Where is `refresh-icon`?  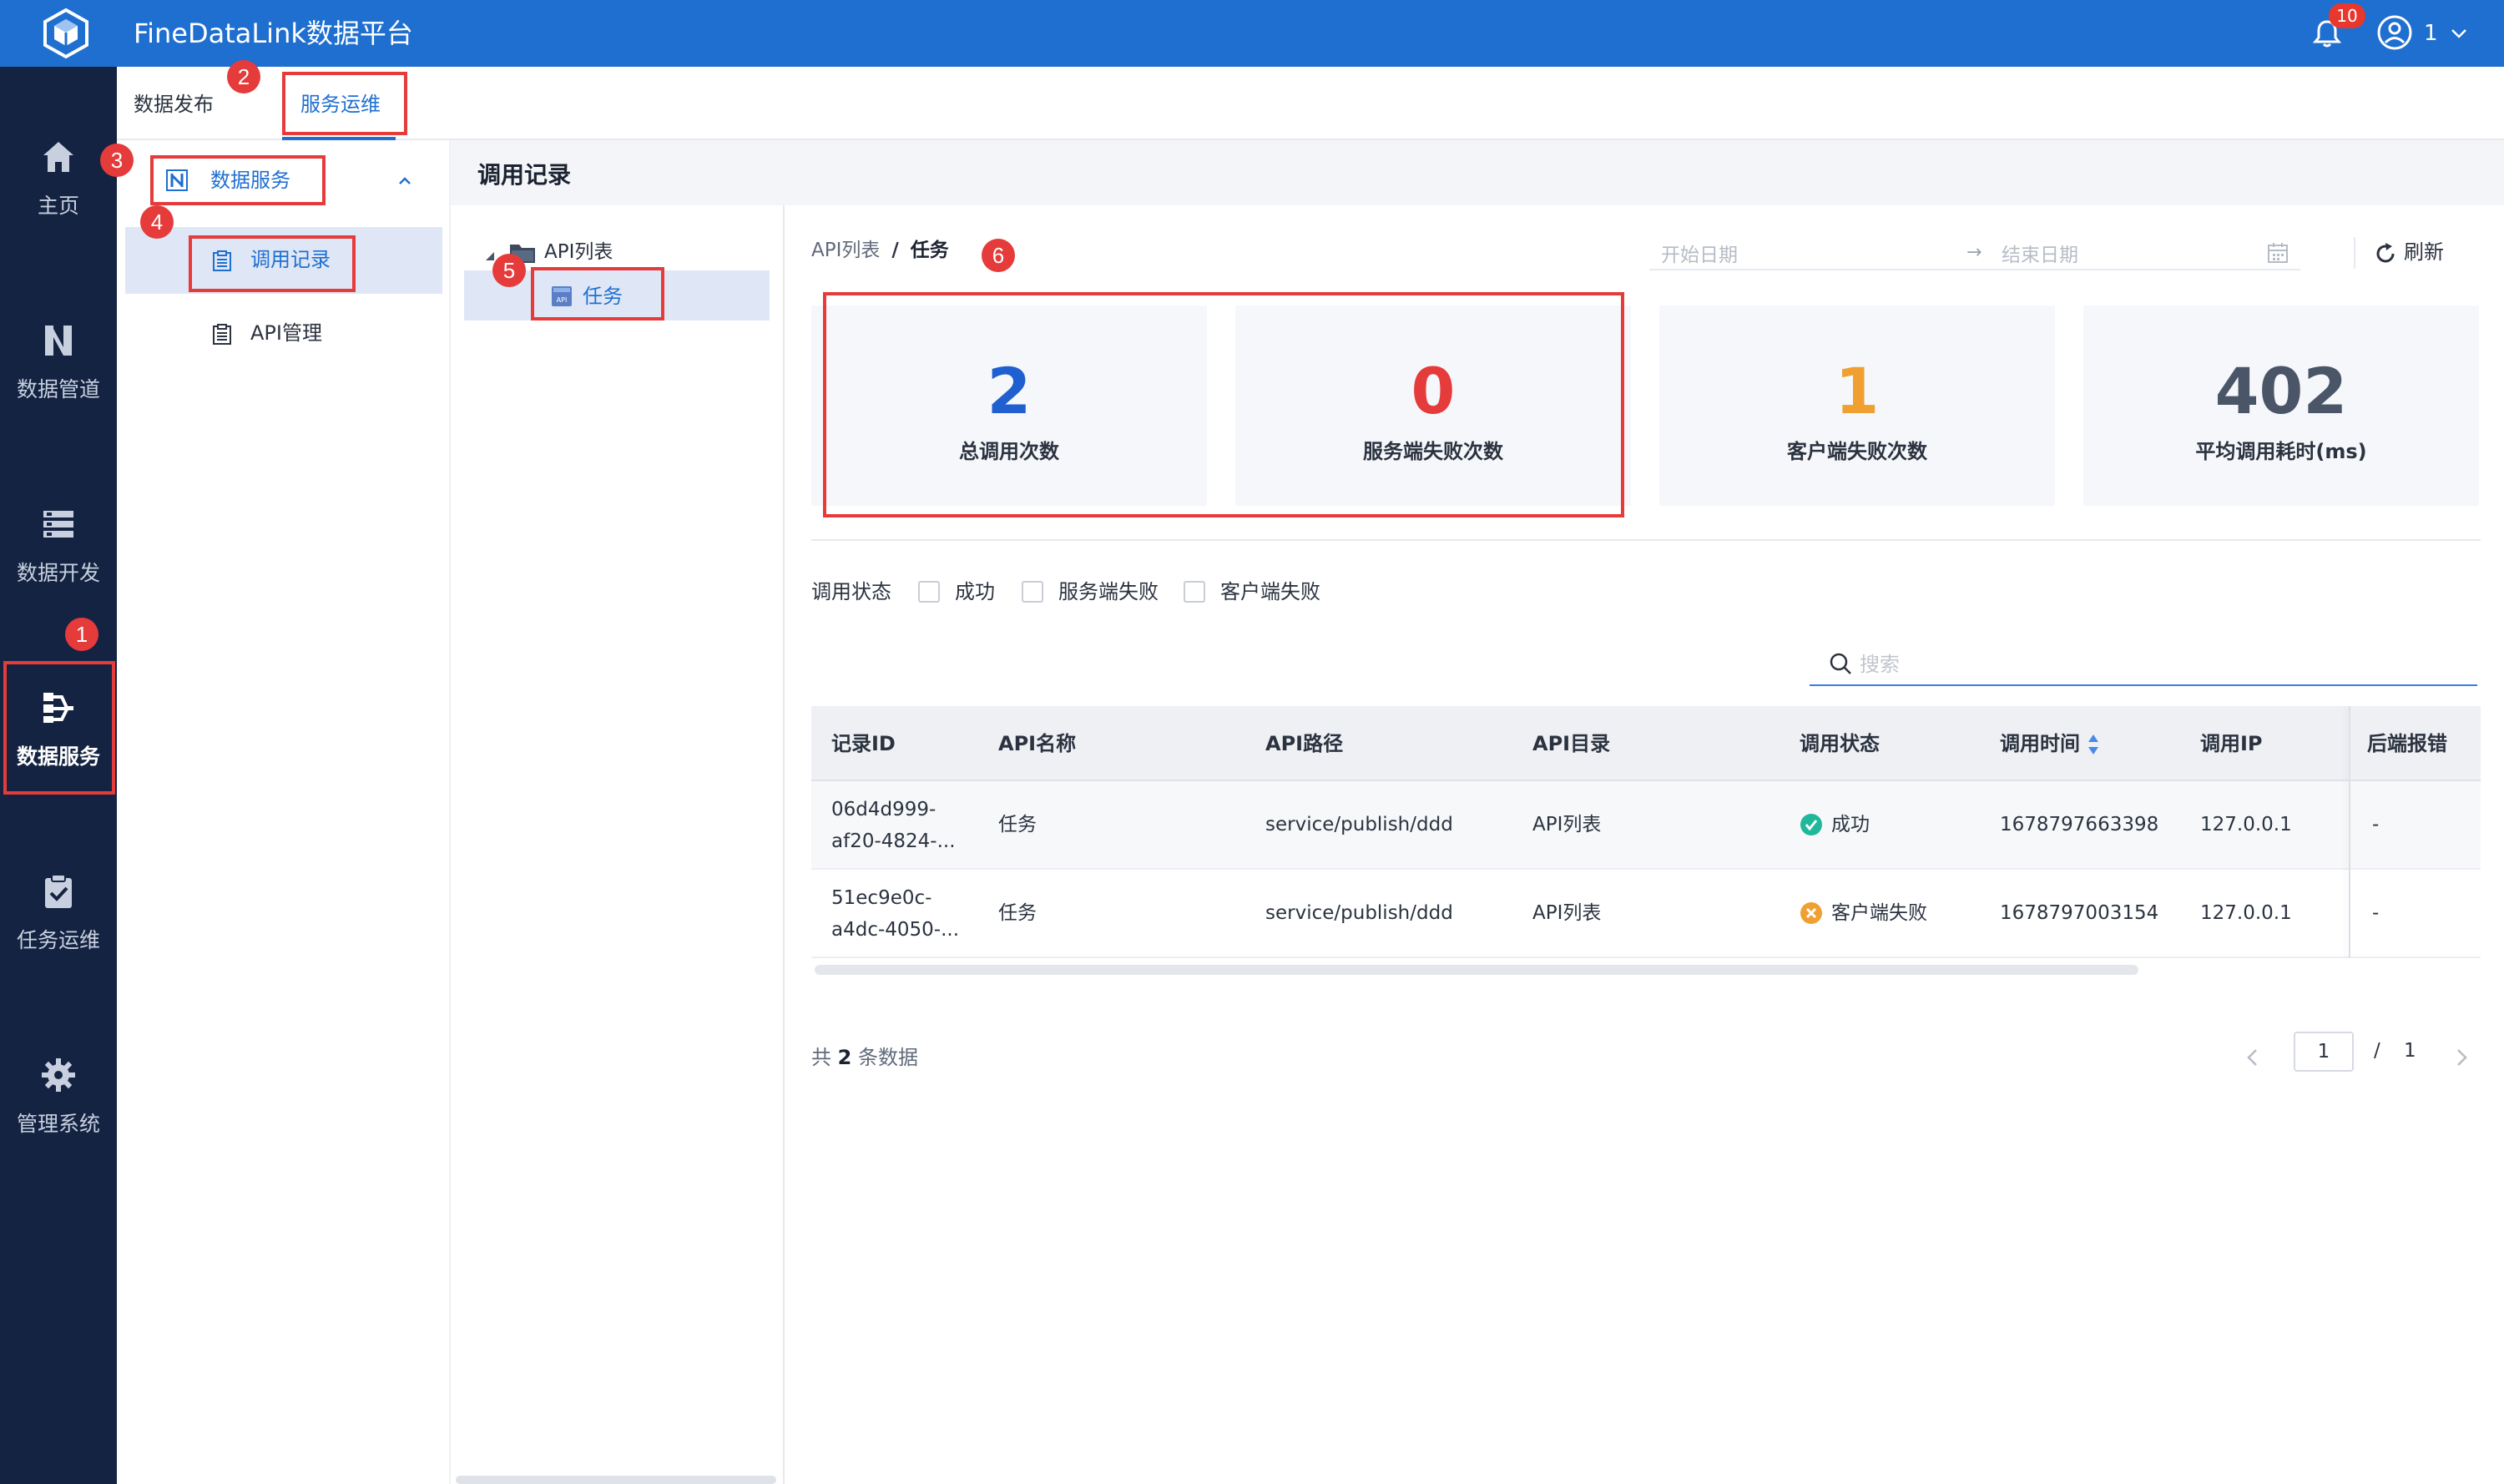 refresh-icon is located at coordinates (2385, 253).